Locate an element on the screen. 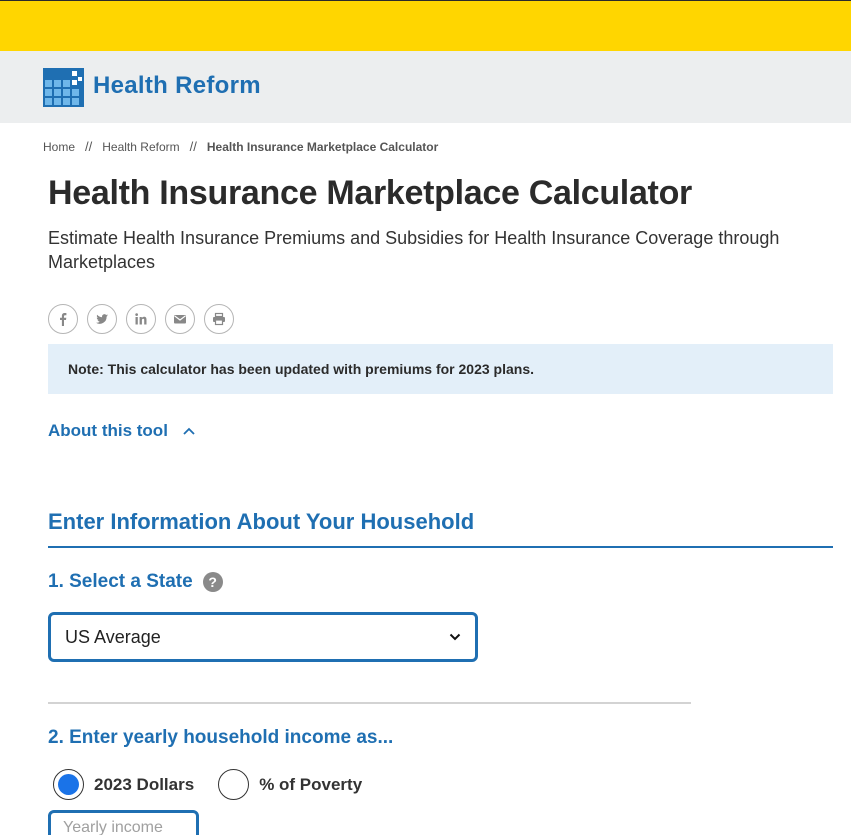 This screenshot has height=835, width=851. breadcrumb-current: Health Insurance Marketplace Calculator is located at coordinates (322, 147).